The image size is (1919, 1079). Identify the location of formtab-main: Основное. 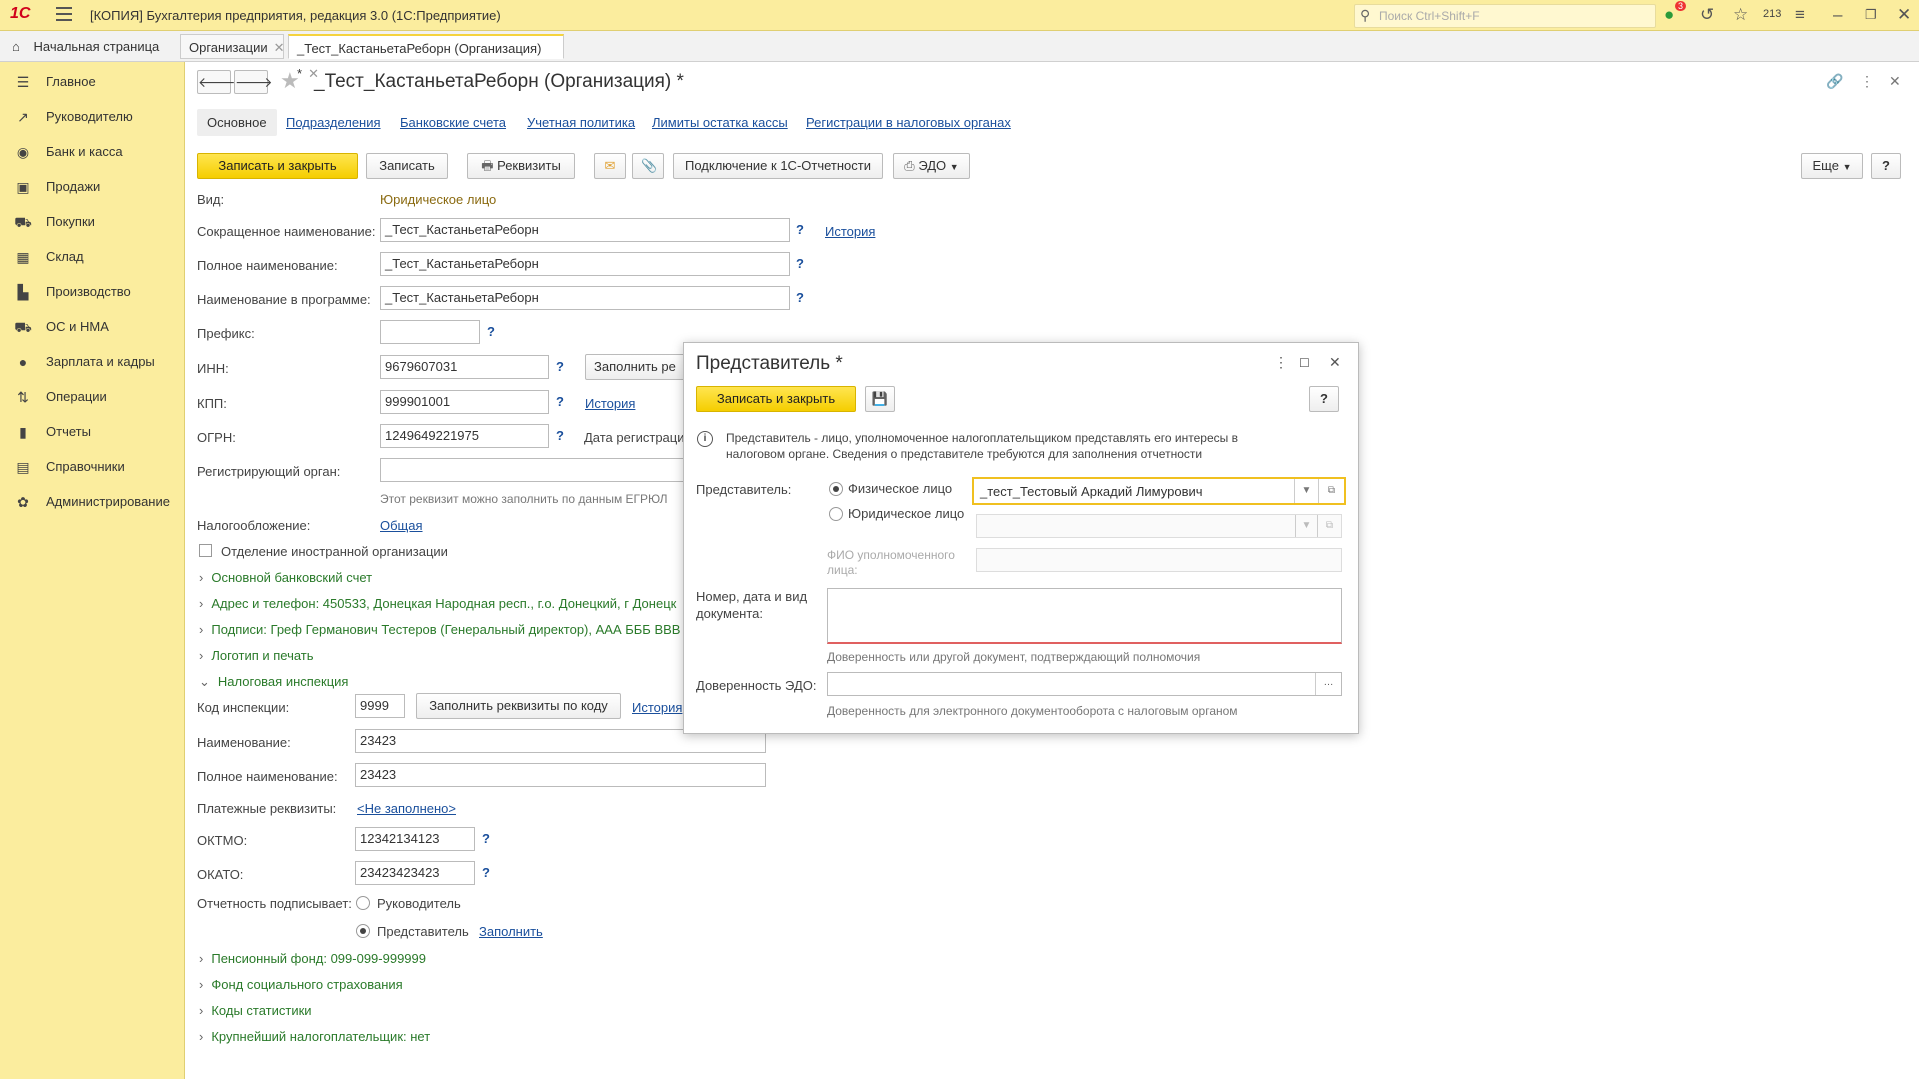
(237, 122).